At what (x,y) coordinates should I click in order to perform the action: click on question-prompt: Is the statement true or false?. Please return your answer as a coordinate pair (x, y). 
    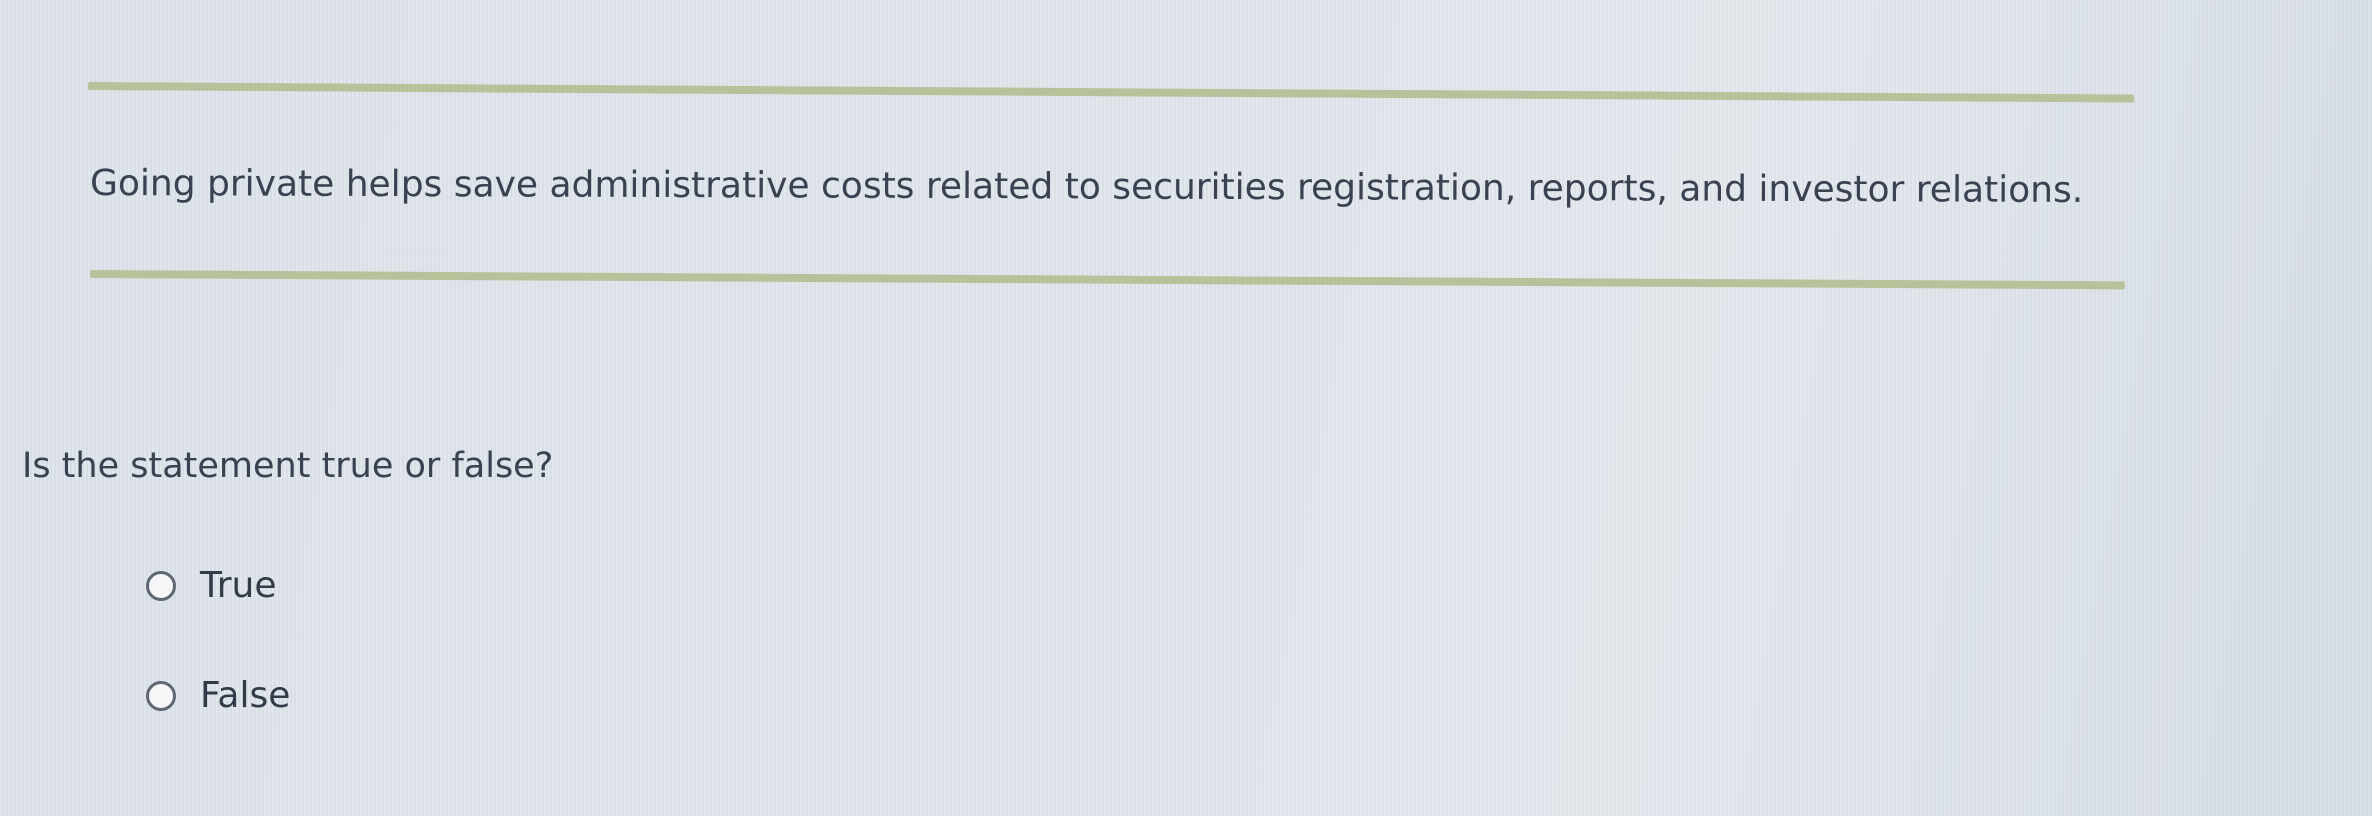
    Looking at the image, I should click on (288, 466).